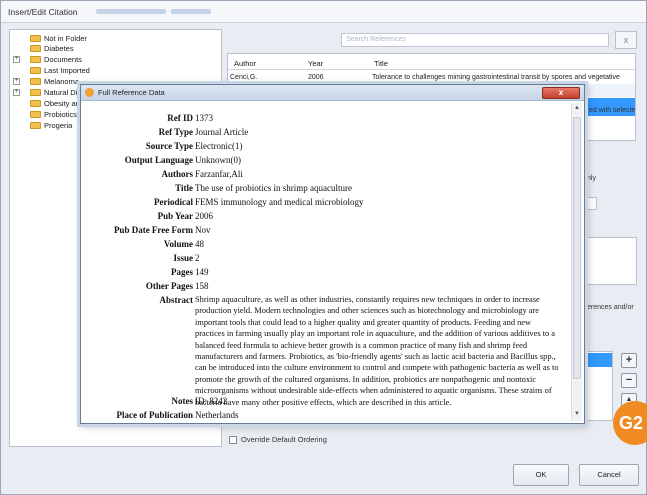 This screenshot has width=647, height=495. What do you see at coordinates (323, 119) in the screenshot?
I see `field-row: Ref ID 1373` at bounding box center [323, 119].